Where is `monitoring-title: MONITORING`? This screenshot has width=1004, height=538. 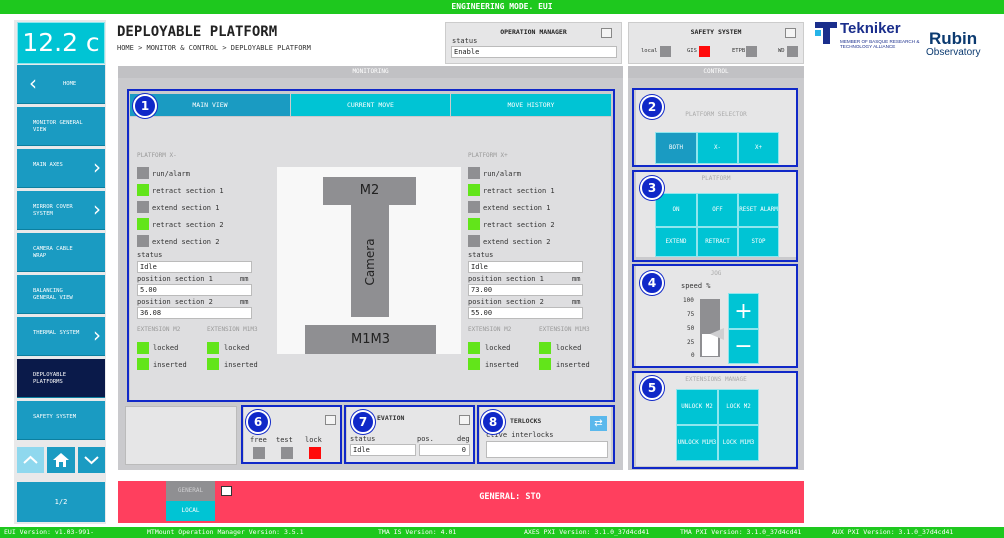 monitoring-title: MONITORING is located at coordinates (370, 72).